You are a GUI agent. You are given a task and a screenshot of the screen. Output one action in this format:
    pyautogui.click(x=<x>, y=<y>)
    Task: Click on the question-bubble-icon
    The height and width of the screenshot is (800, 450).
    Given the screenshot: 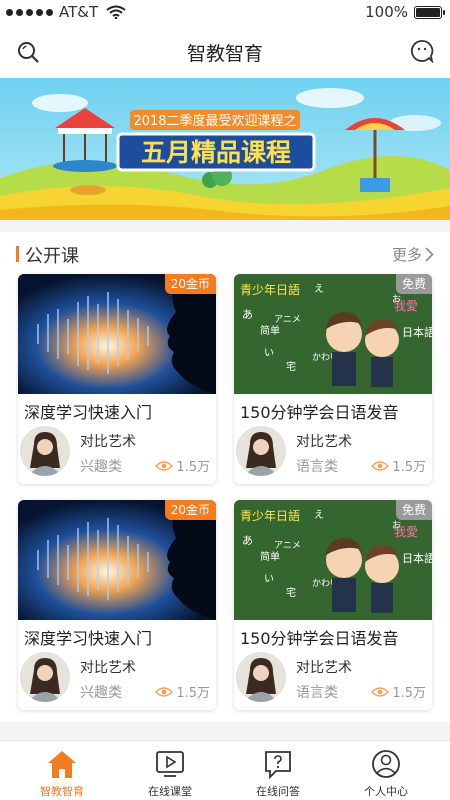 What is the action you would take?
    pyautogui.click(x=278, y=765)
    